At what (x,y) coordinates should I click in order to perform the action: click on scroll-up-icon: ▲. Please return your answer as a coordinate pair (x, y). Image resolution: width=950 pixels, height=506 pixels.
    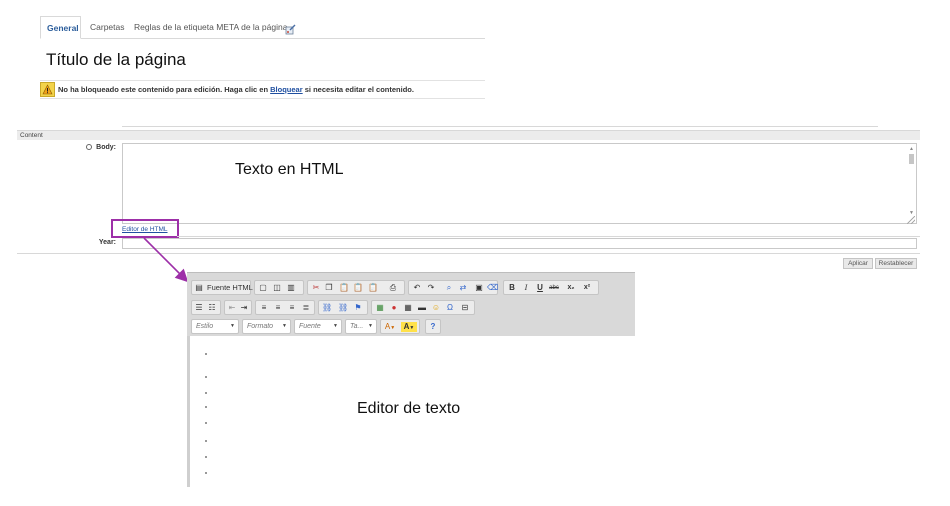
    Looking at the image, I should click on (911, 149).